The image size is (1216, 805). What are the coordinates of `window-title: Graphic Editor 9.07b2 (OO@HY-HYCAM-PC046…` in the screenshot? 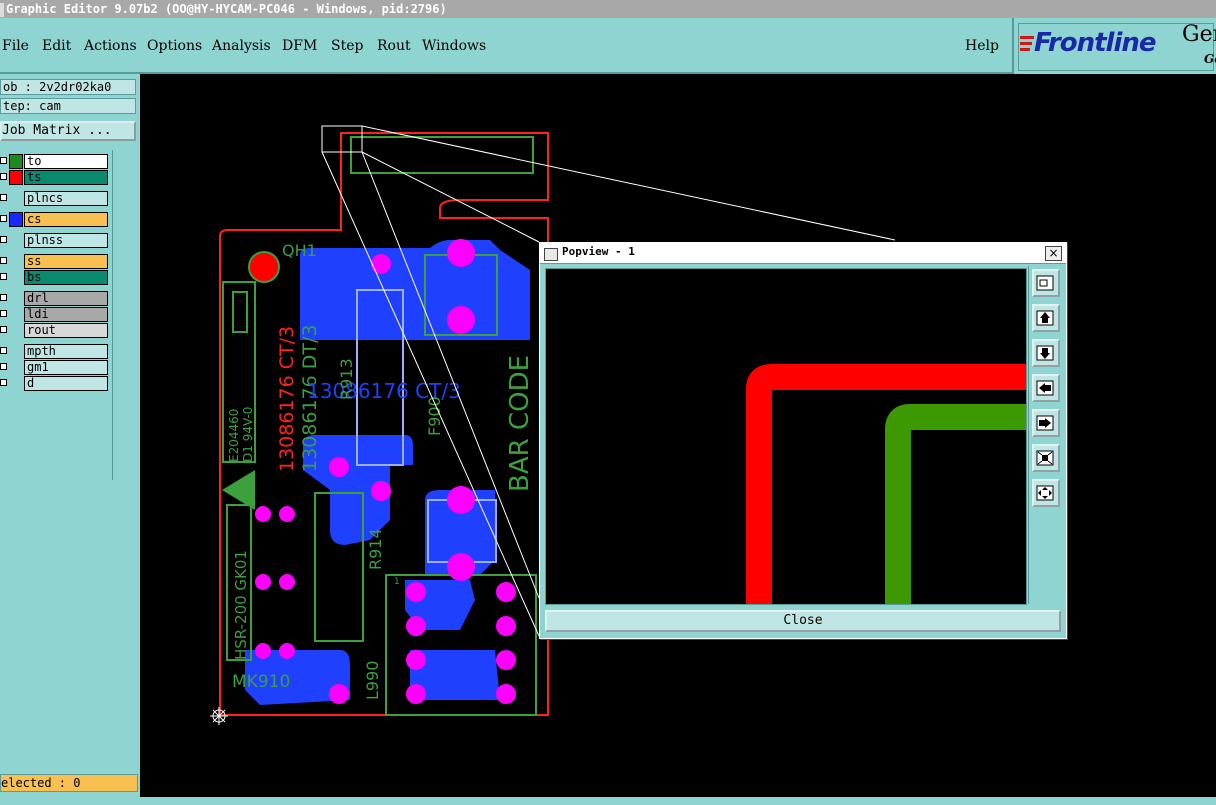 It's located at (226, 9).